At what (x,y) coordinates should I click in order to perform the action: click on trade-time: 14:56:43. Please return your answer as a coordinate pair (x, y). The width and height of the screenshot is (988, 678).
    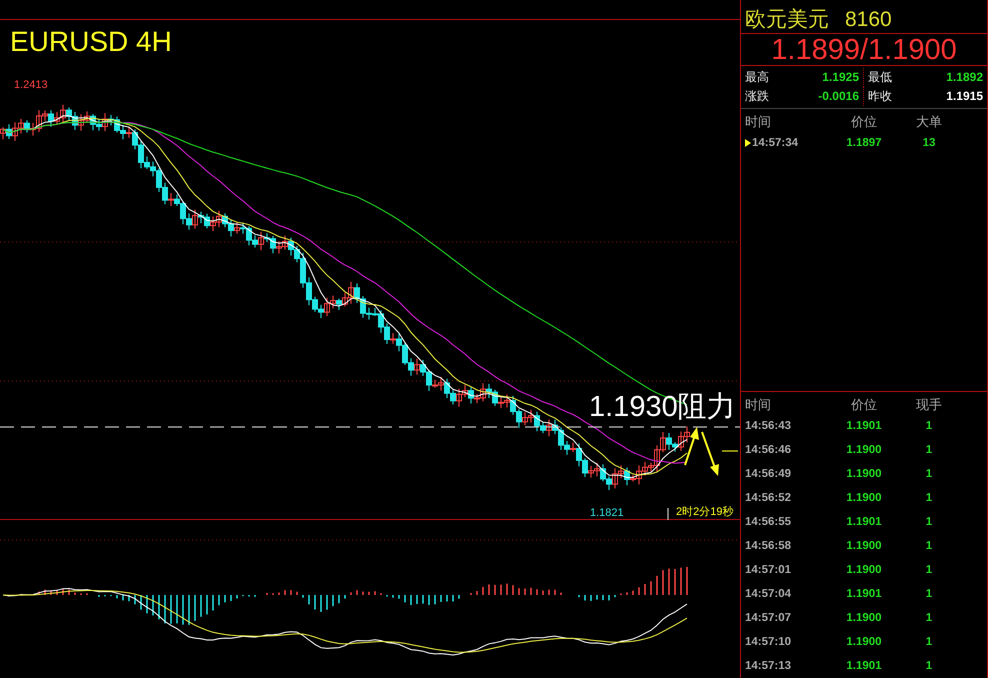
    Looking at the image, I should click on (768, 426).